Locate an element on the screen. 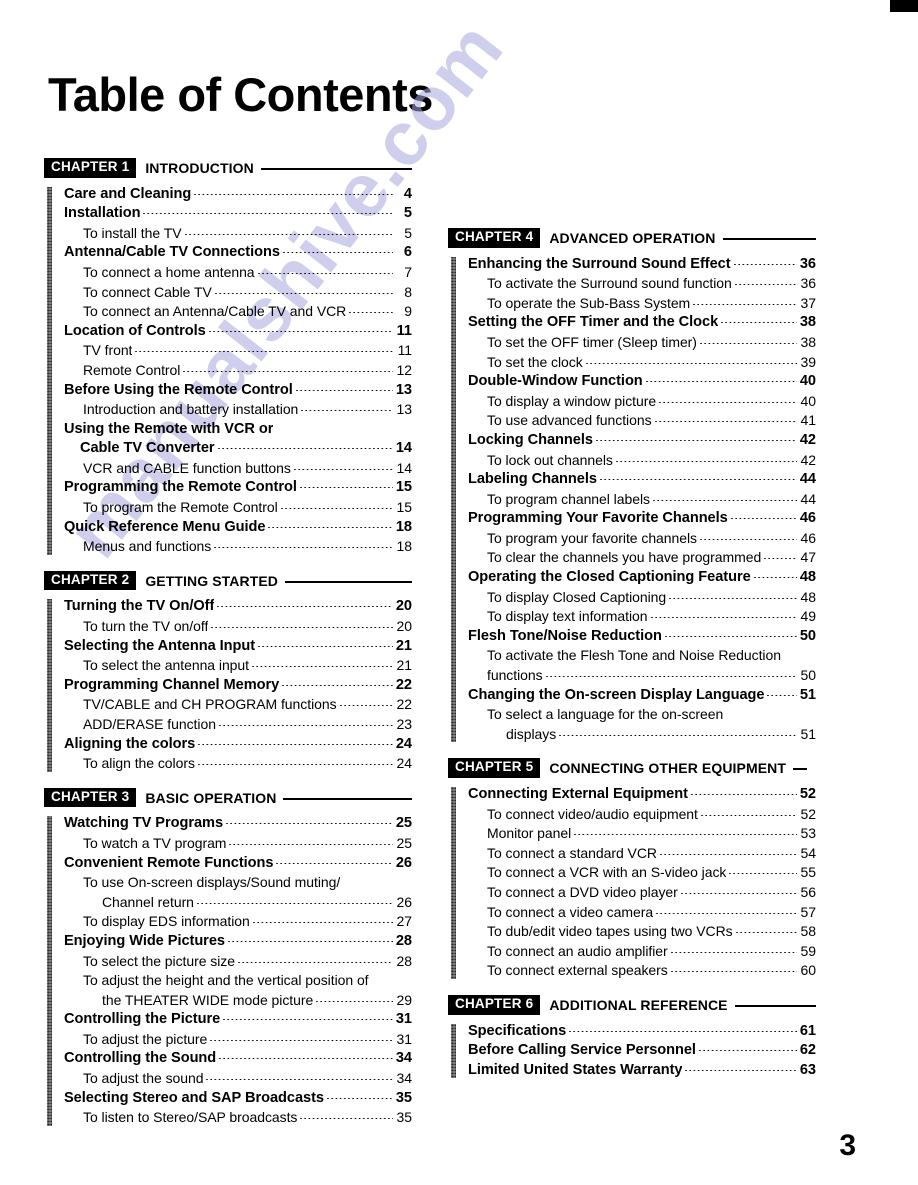  toc-entry-label: Locking Channels is located at coordinates (530, 439).